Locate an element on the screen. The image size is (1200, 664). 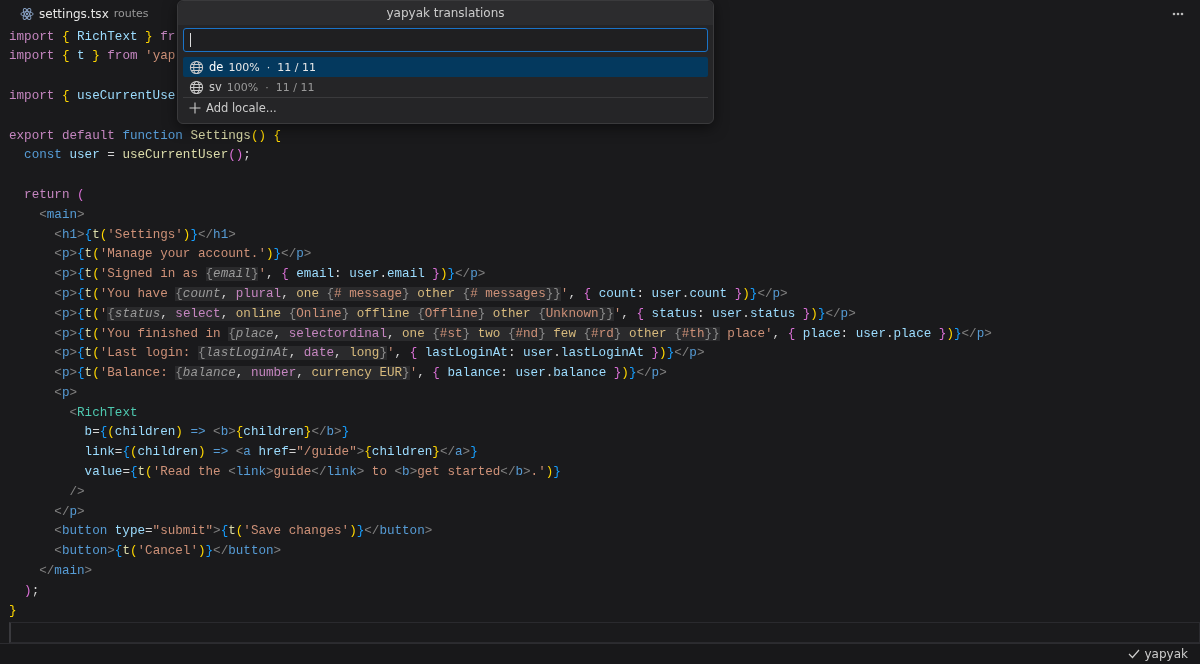
code-line: const user = useCurrentUser(); is located at coordinates (137, 156).